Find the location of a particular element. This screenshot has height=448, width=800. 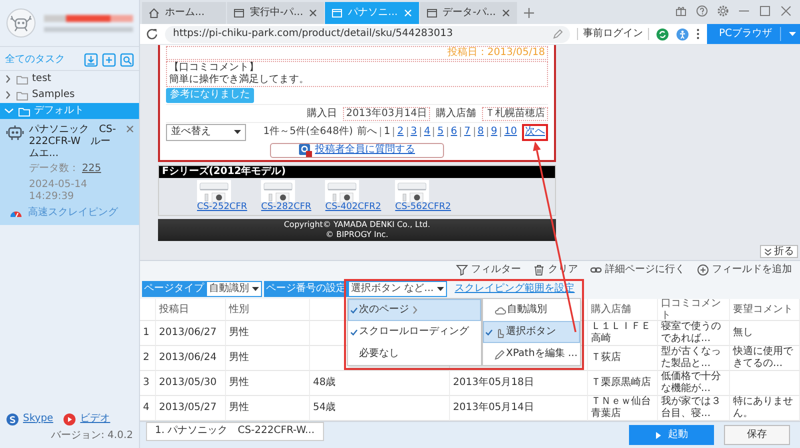

task-time: 2024-05-14 14:29:39 is located at coordinates (58, 191).